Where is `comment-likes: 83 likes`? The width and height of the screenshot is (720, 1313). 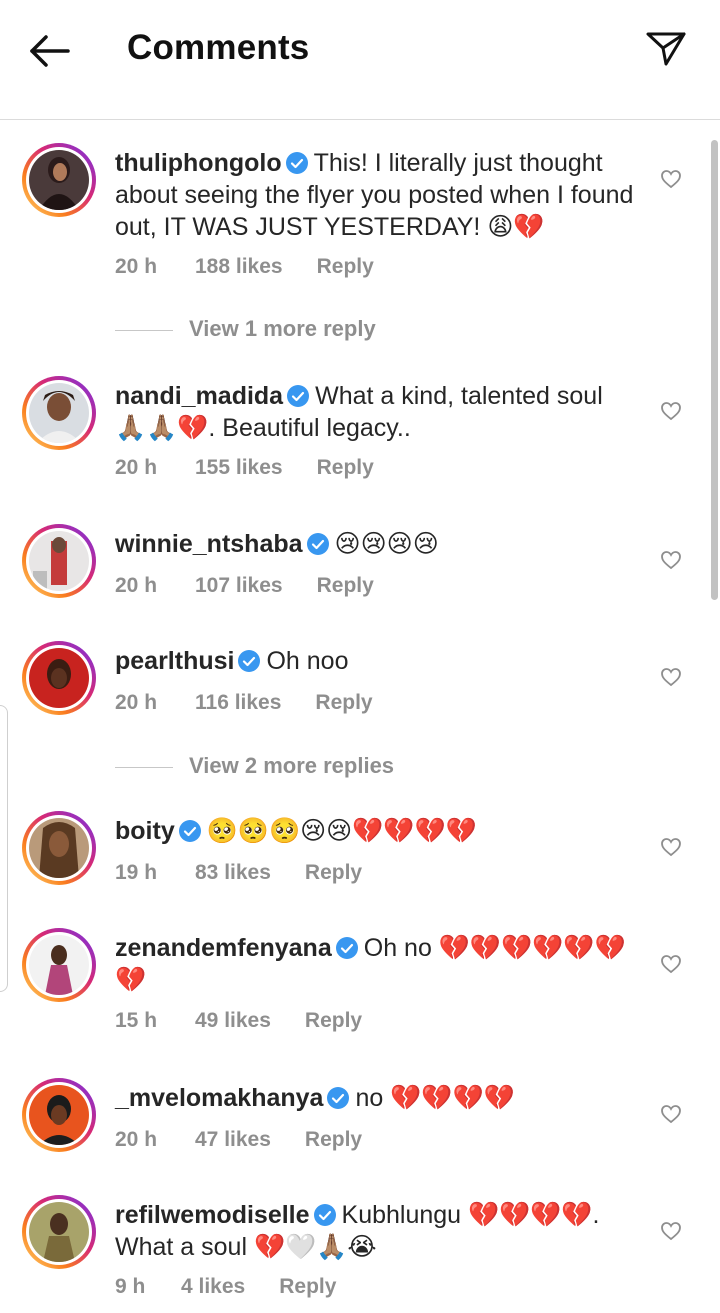 comment-likes: 83 likes is located at coordinates (233, 873).